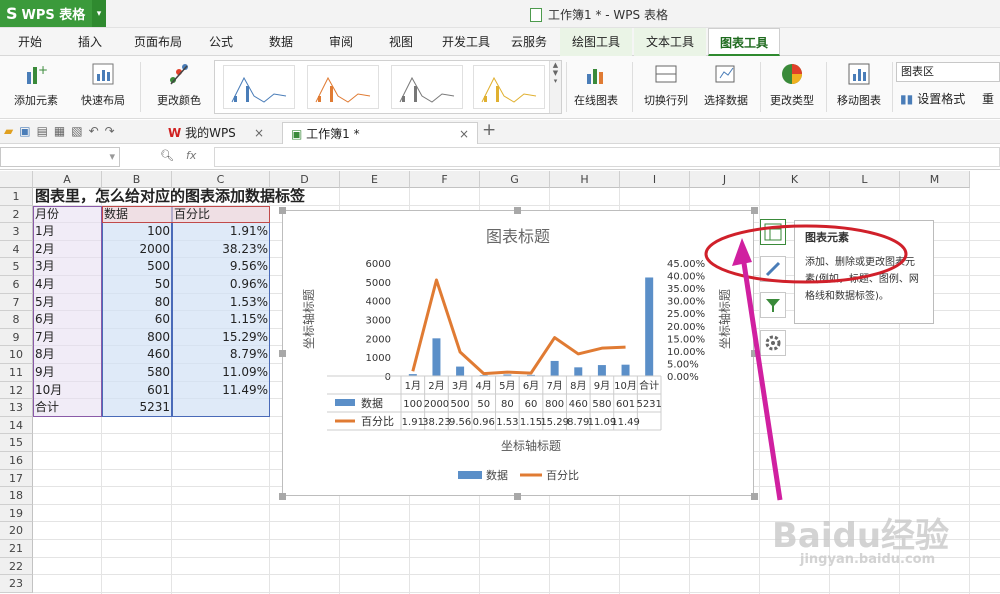 The width and height of the screenshot is (1000, 594). Describe the element at coordinates (806, 362) in the screenshot. I see `annotation-overlay` at that location.